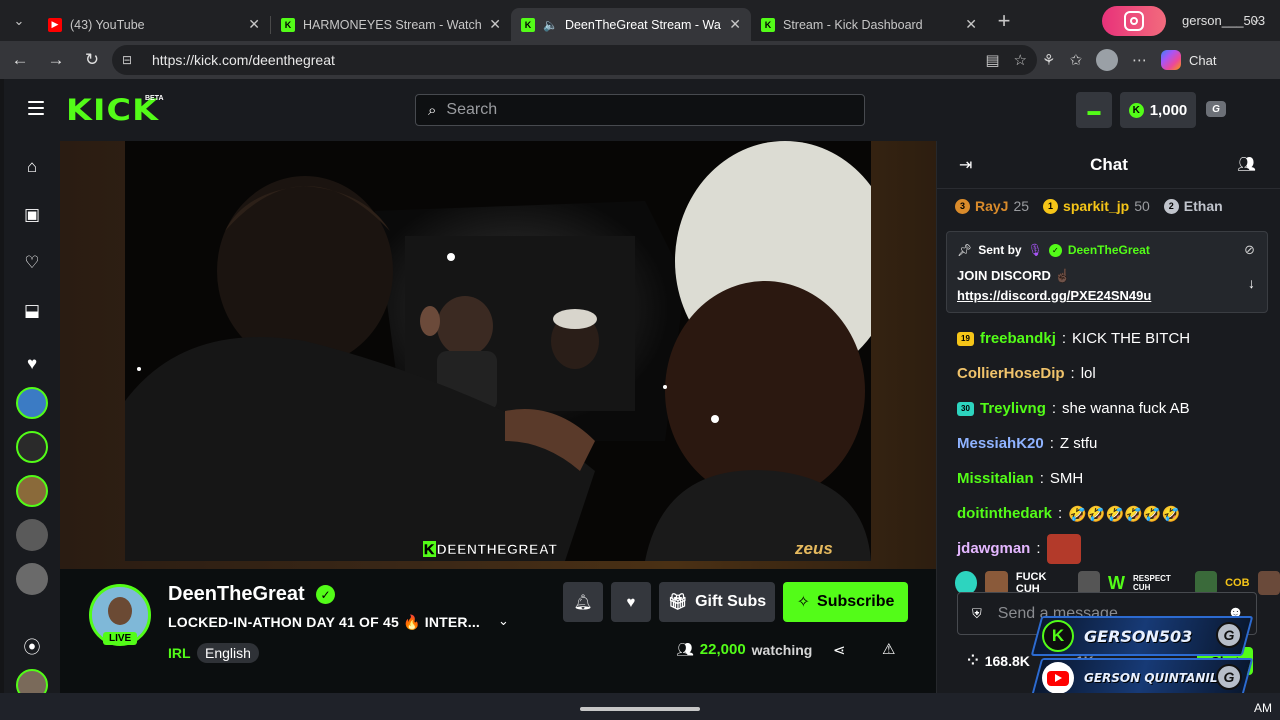 The image size is (1280, 720). I want to click on chat-username: CollierHoseDip, so click(1011, 373).